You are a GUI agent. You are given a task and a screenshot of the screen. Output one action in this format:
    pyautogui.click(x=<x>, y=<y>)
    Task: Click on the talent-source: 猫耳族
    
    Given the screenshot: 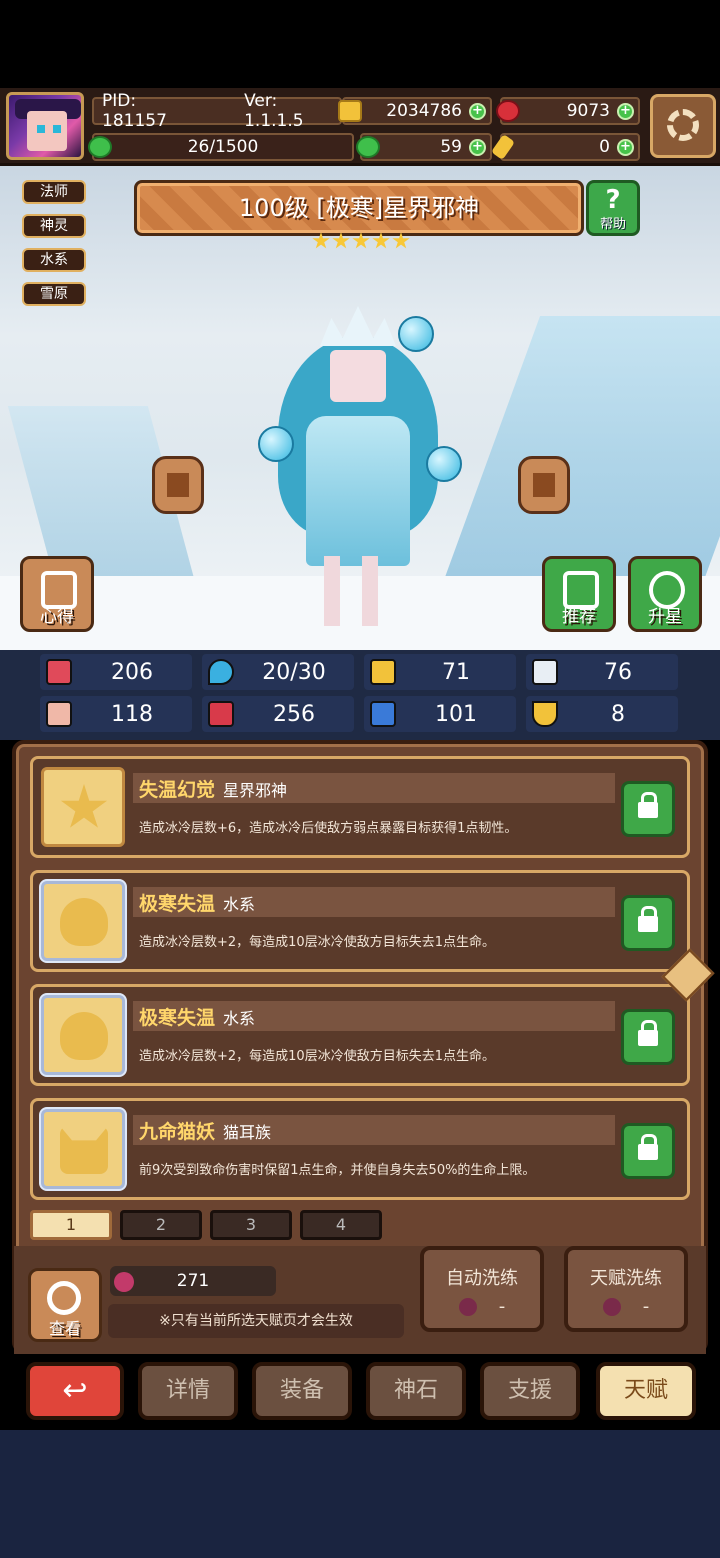 What is the action you would take?
    pyautogui.click(x=247, y=1132)
    